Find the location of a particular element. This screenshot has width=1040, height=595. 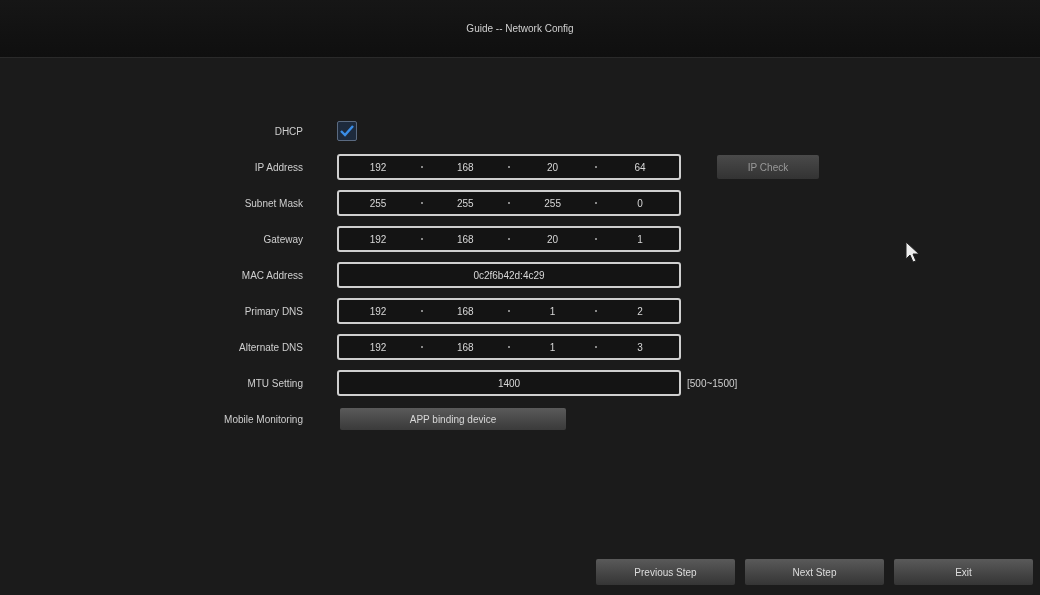

octet-text: 0 is located at coordinates (640, 203).